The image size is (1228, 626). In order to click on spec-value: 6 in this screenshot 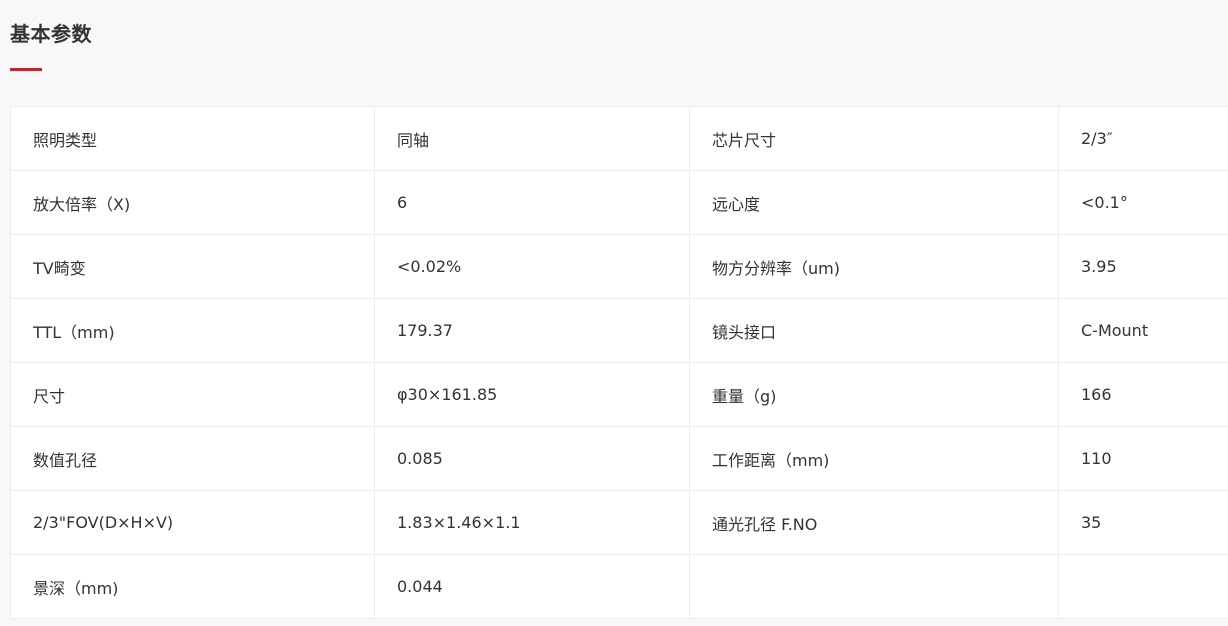, I will do `click(532, 202)`.